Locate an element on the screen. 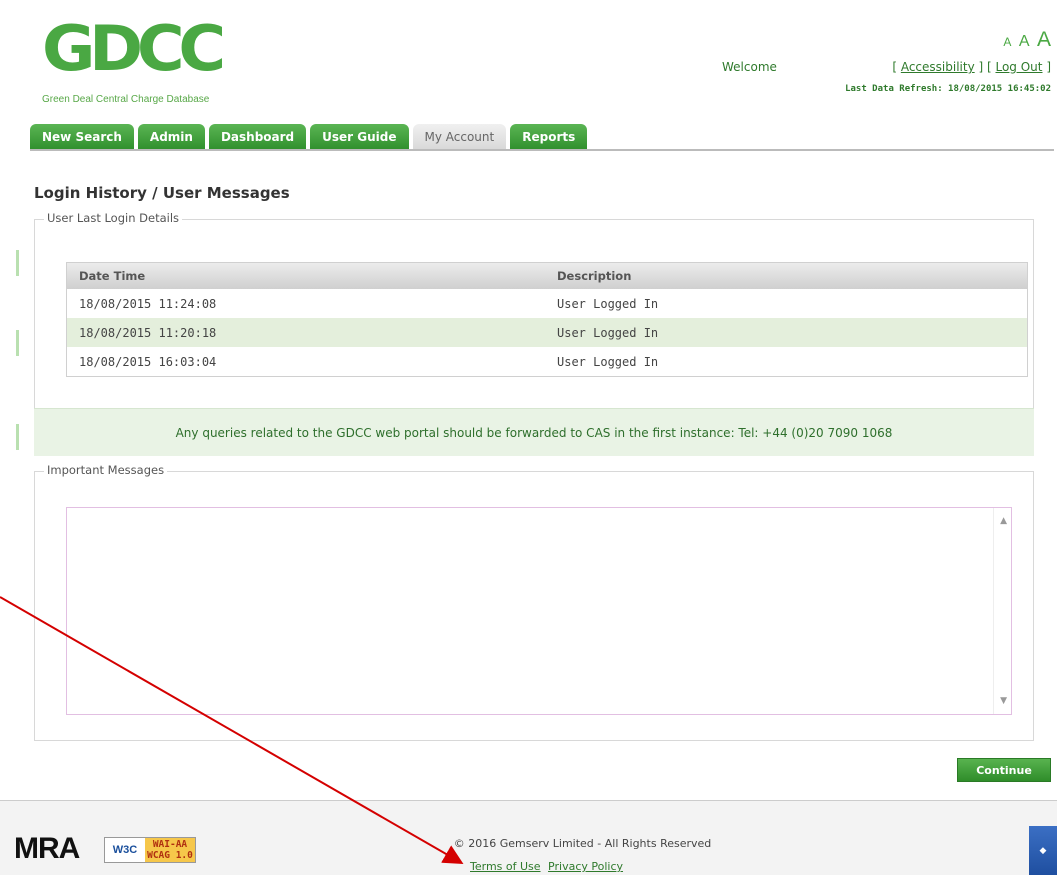 This screenshot has width=1057, height=875. privacy-policy-link: Privacy Policy is located at coordinates (585, 866).